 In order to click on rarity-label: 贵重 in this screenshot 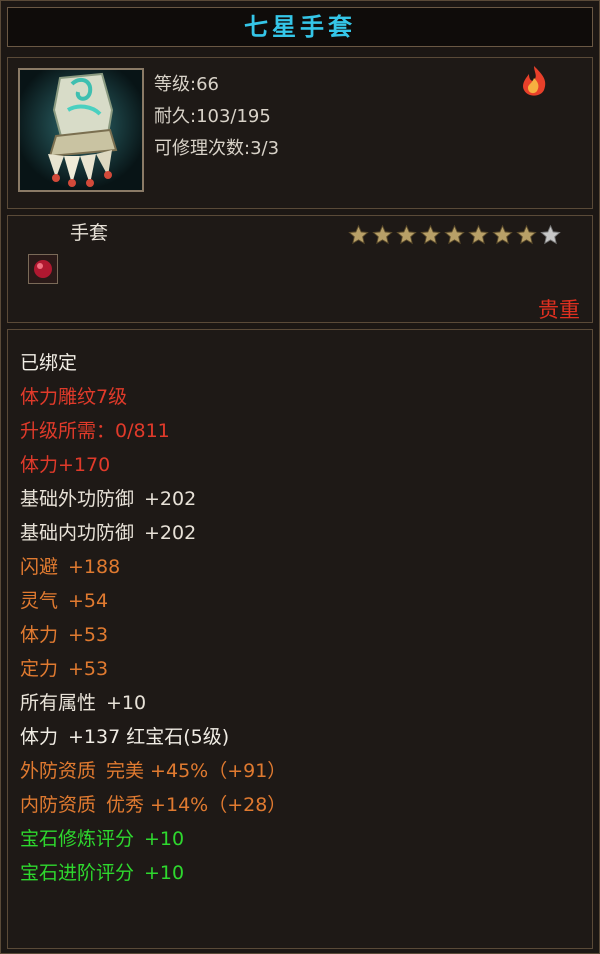, I will do `click(559, 310)`.